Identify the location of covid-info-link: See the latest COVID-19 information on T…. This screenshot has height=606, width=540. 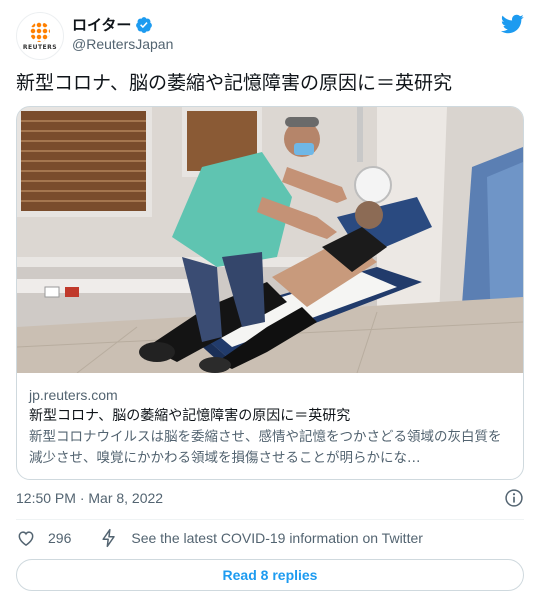
(277, 538).